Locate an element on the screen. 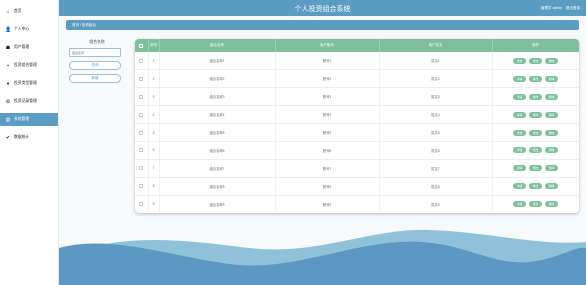 This screenshot has height=285, width=586. header-select-all is located at coordinates (142, 45).